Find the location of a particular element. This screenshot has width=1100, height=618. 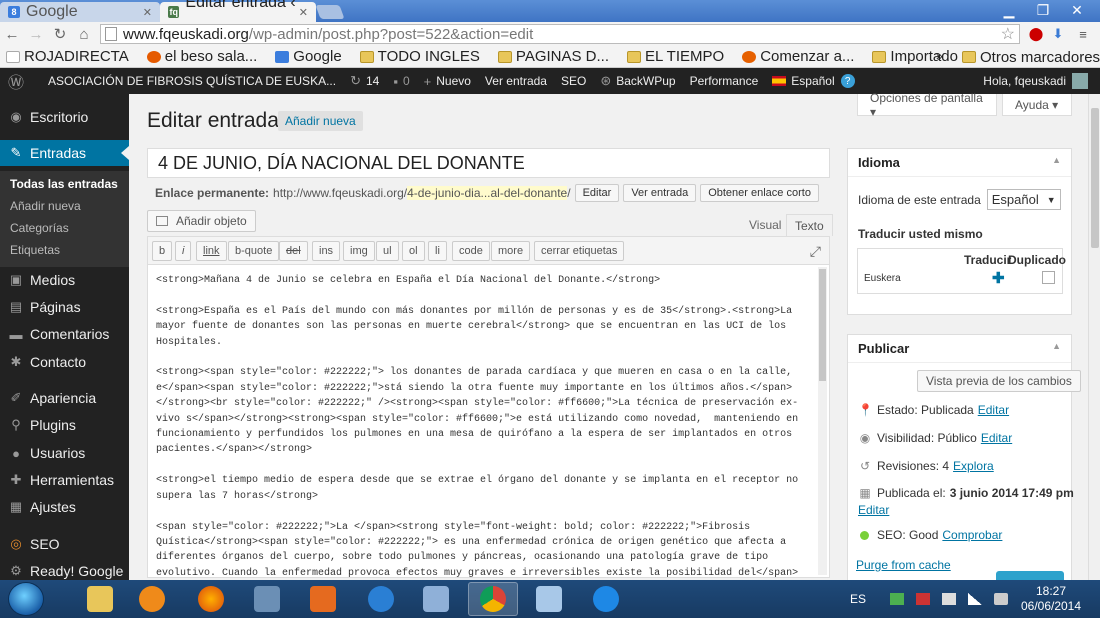

qt-ul-button: ul is located at coordinates (387, 251).